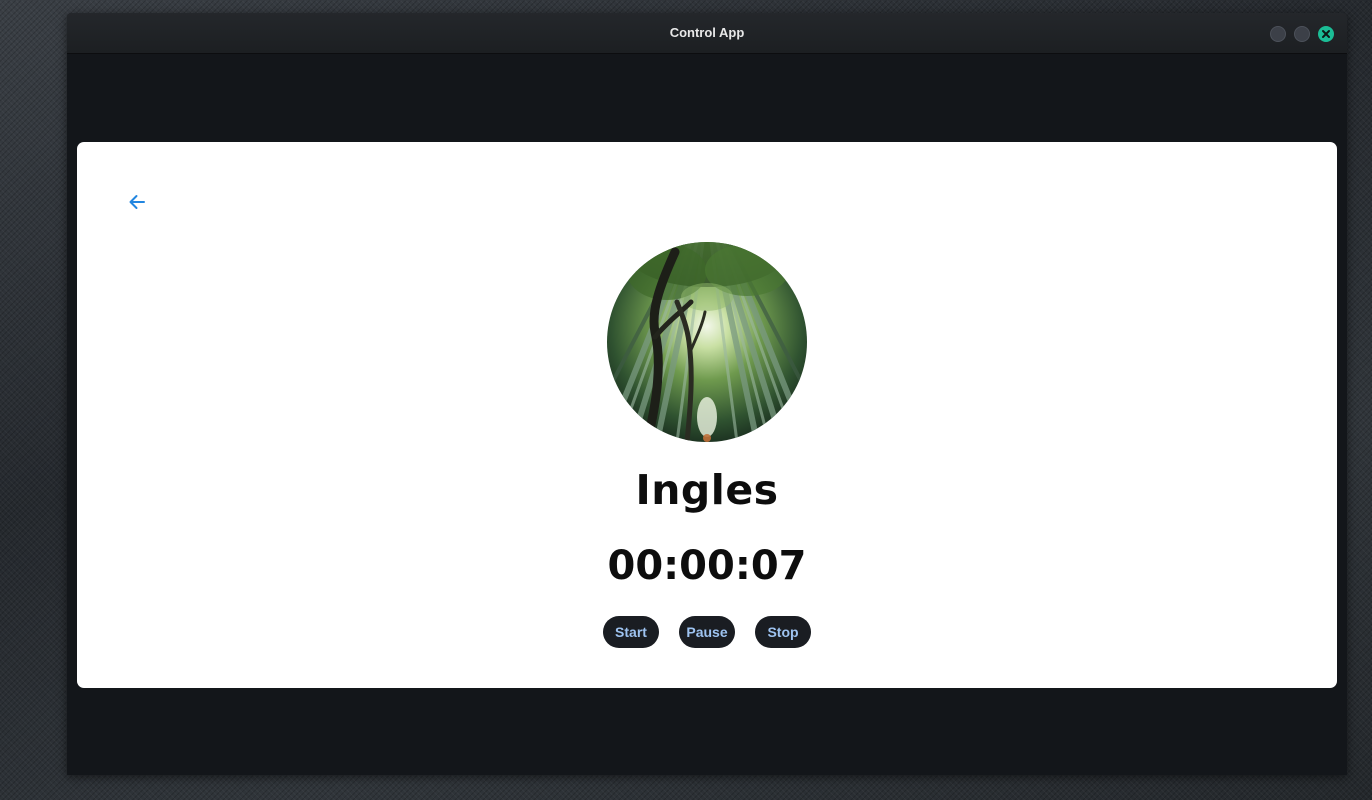  I want to click on window-title: Control App, so click(707, 32).